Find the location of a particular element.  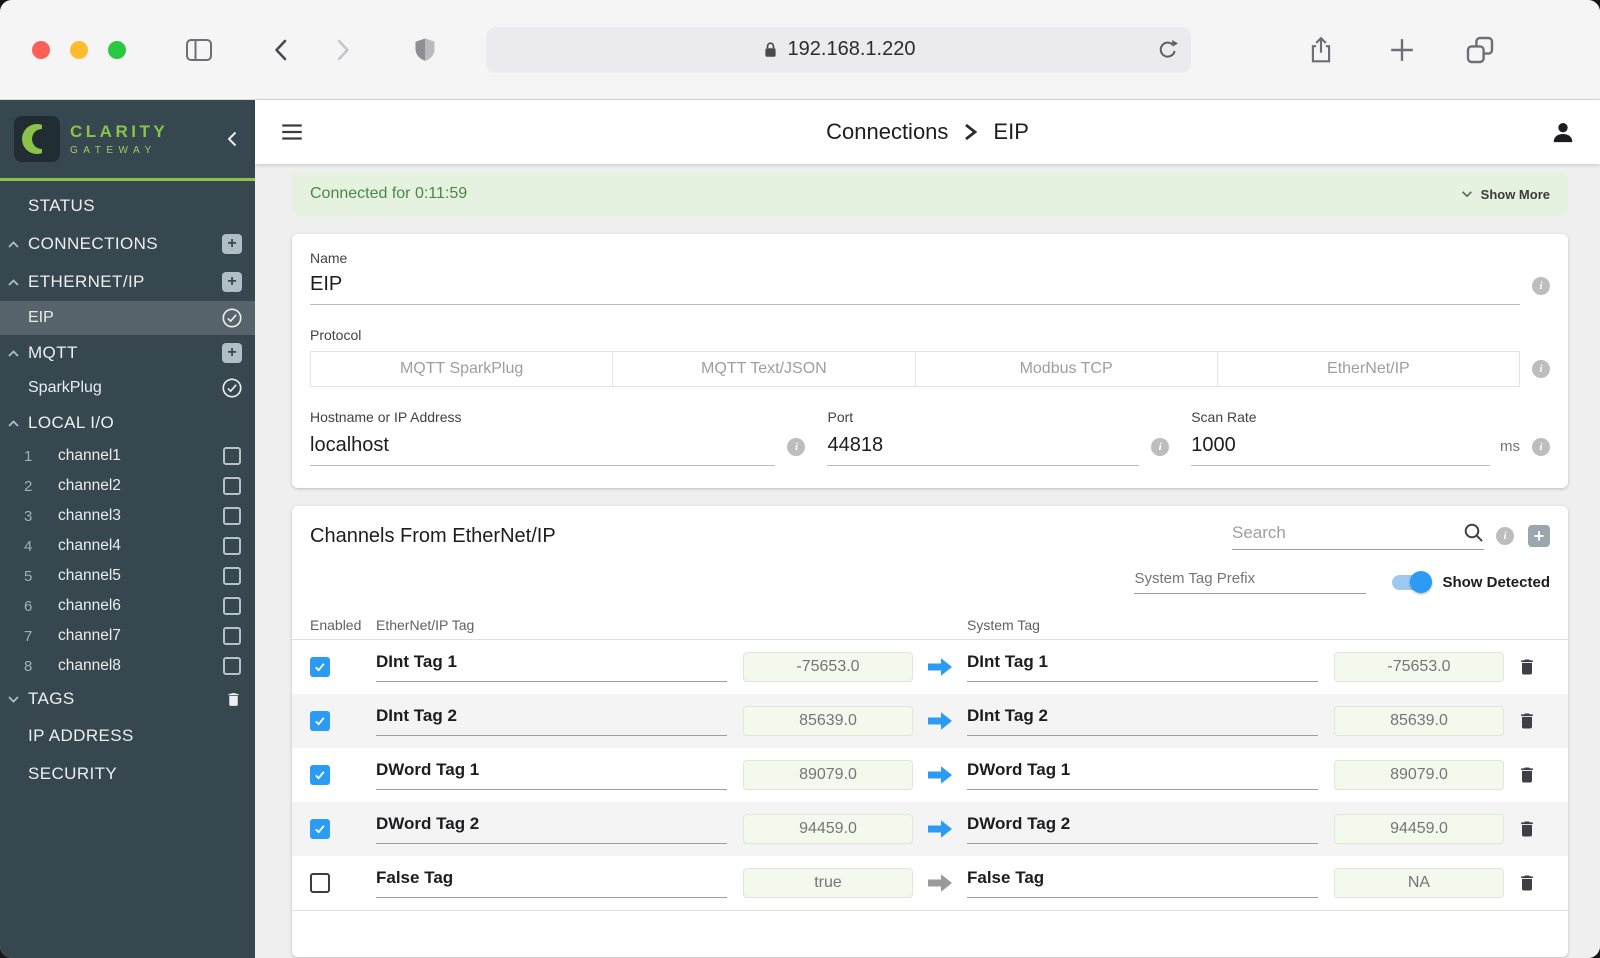

sidebar-item-sparkplug: SparkPlug is located at coordinates (127, 388).